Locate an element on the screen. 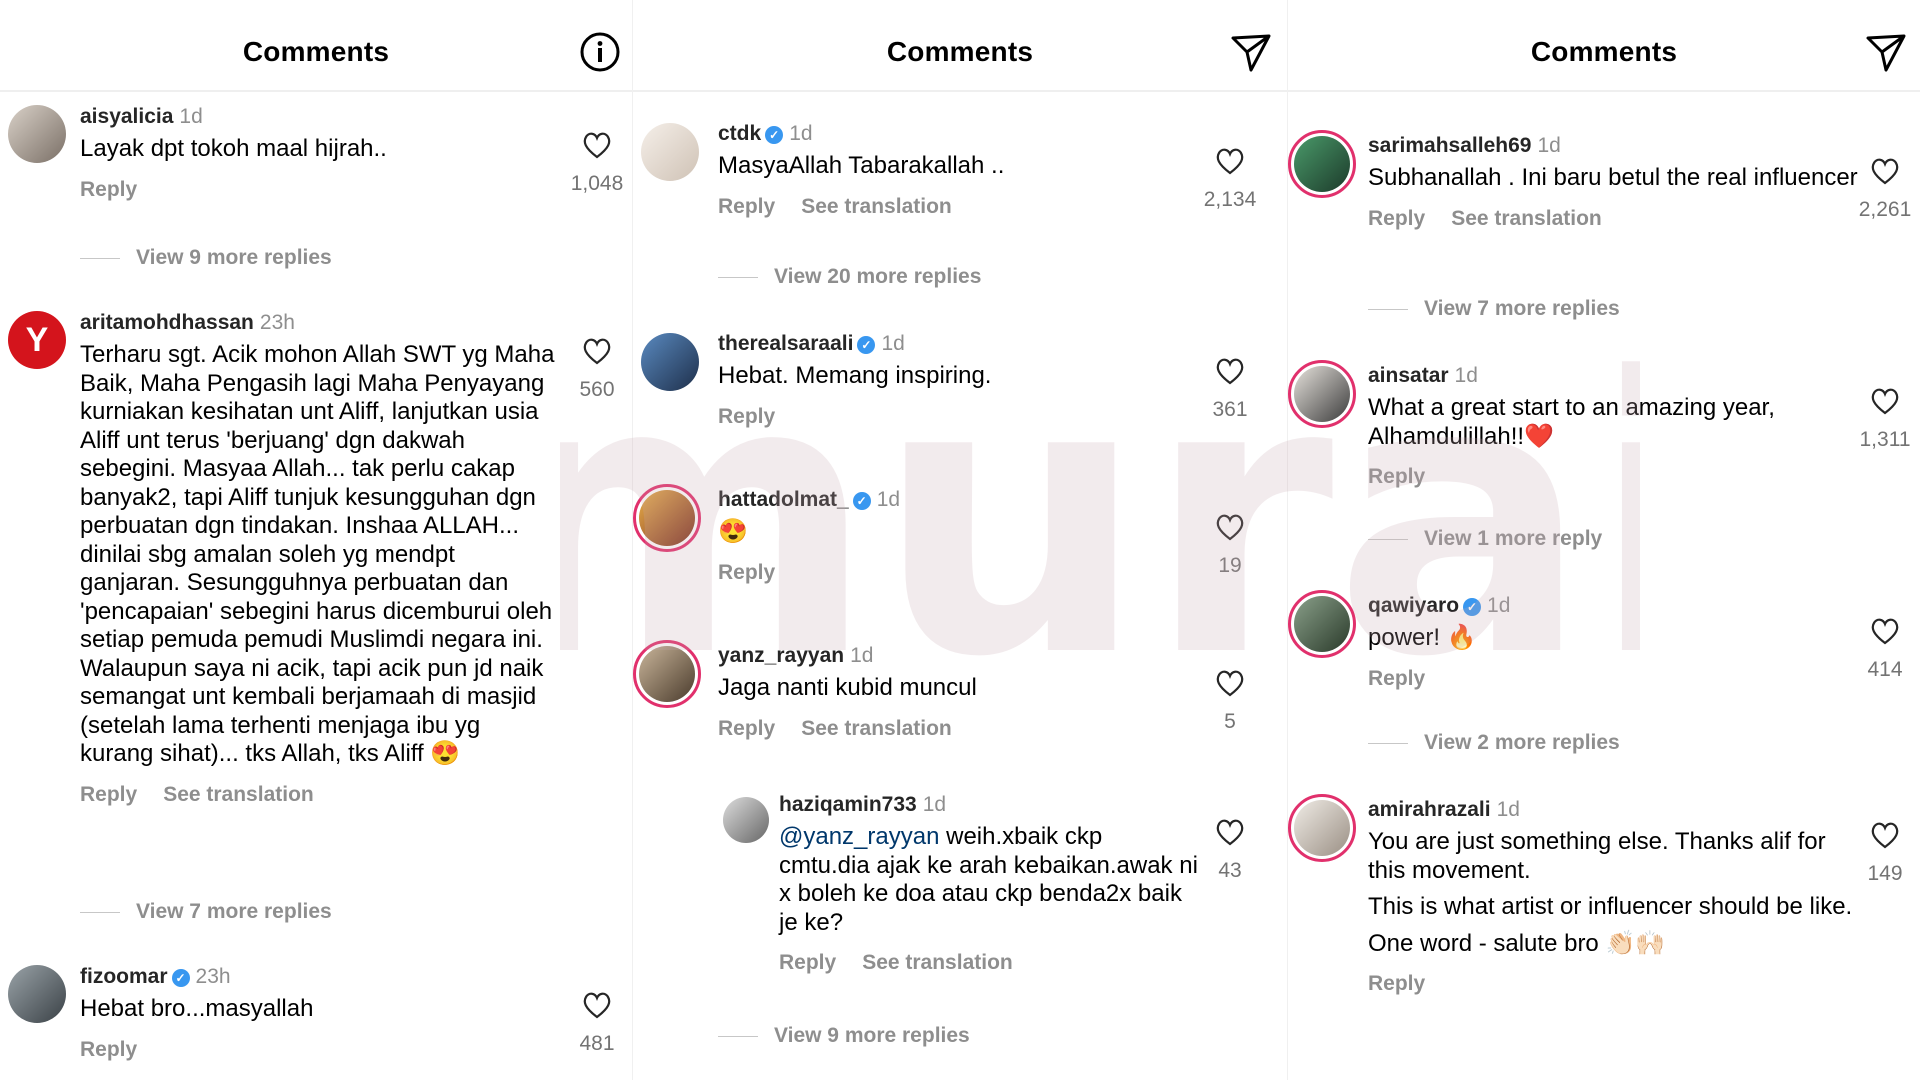 This screenshot has width=1920, height=1080. comment-text-3: One word - salute bro 👏🏻🙌🏻 is located at coordinates (1517, 943).